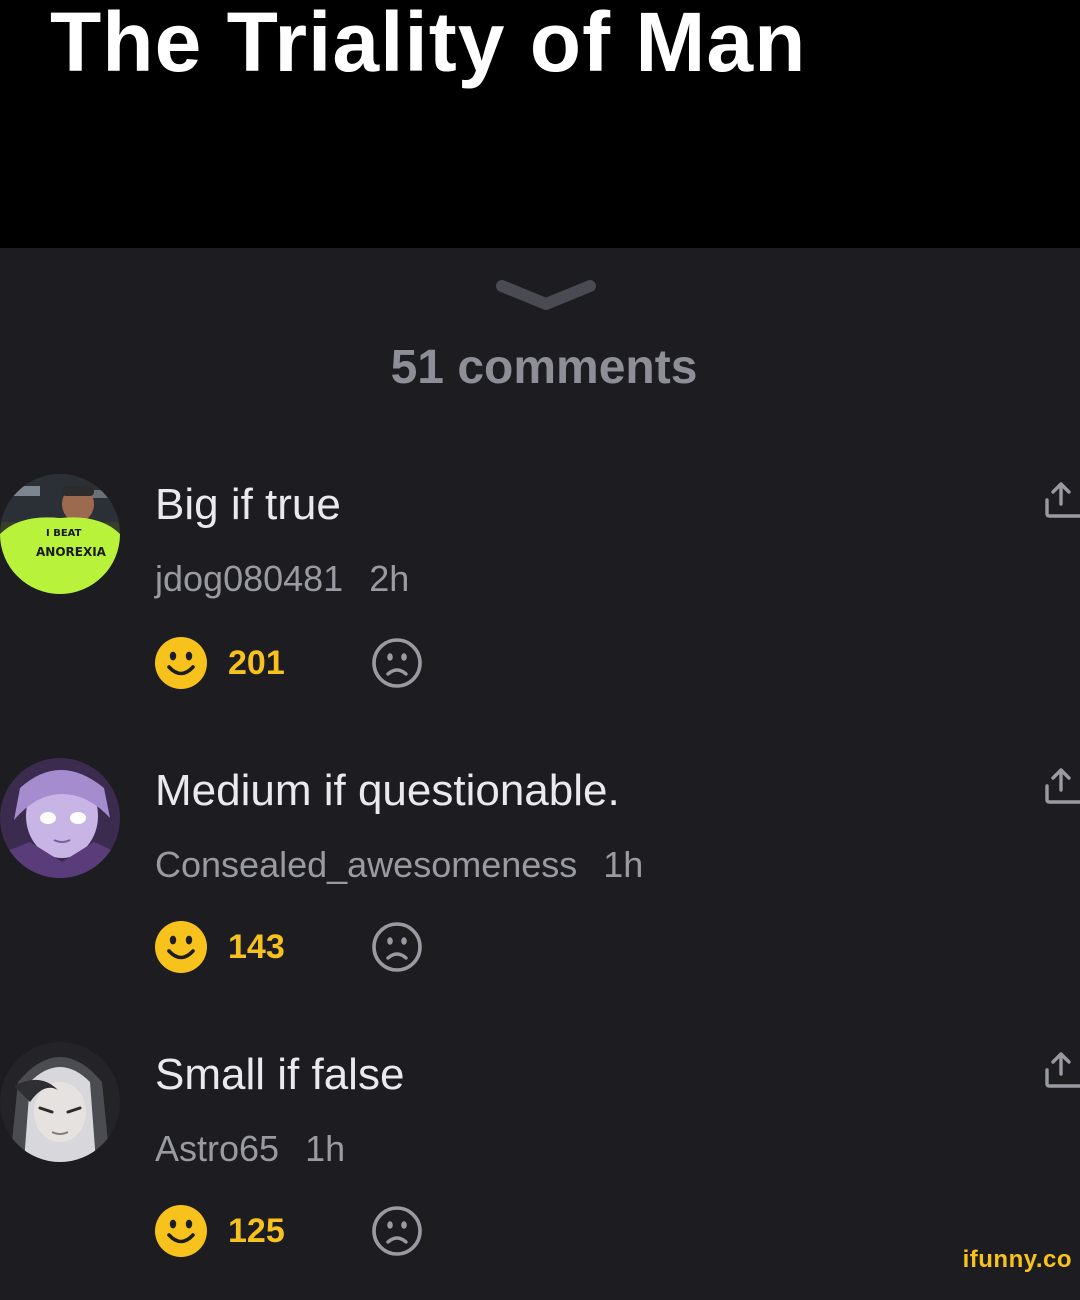 This screenshot has height=1300, width=1080. Describe the element at coordinates (1017, 1259) in the screenshot. I see `watermark: ifunny.co` at that location.